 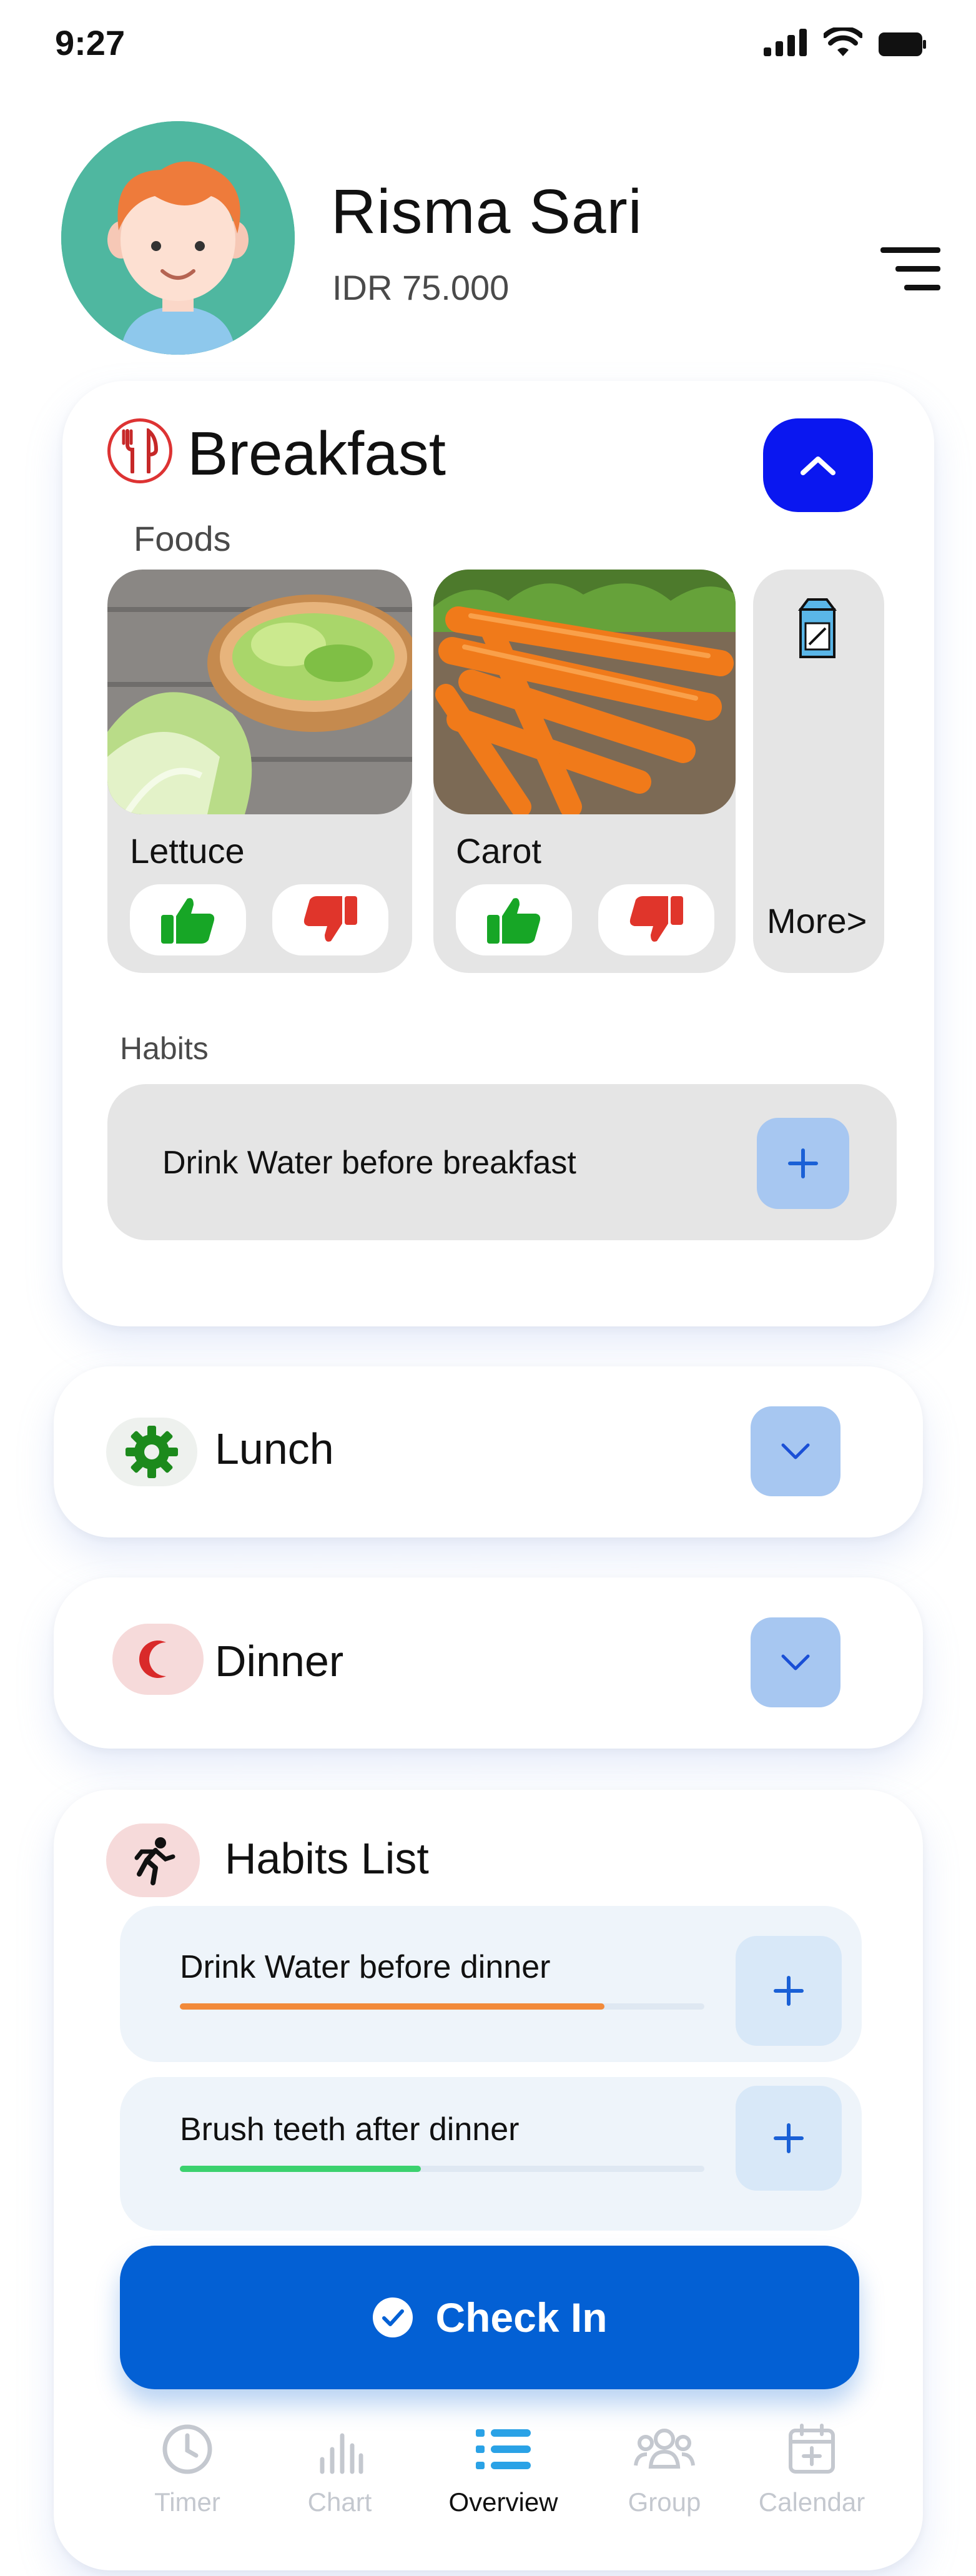 What do you see at coordinates (182, 538) in the screenshot?
I see `foods-label: Foods` at bounding box center [182, 538].